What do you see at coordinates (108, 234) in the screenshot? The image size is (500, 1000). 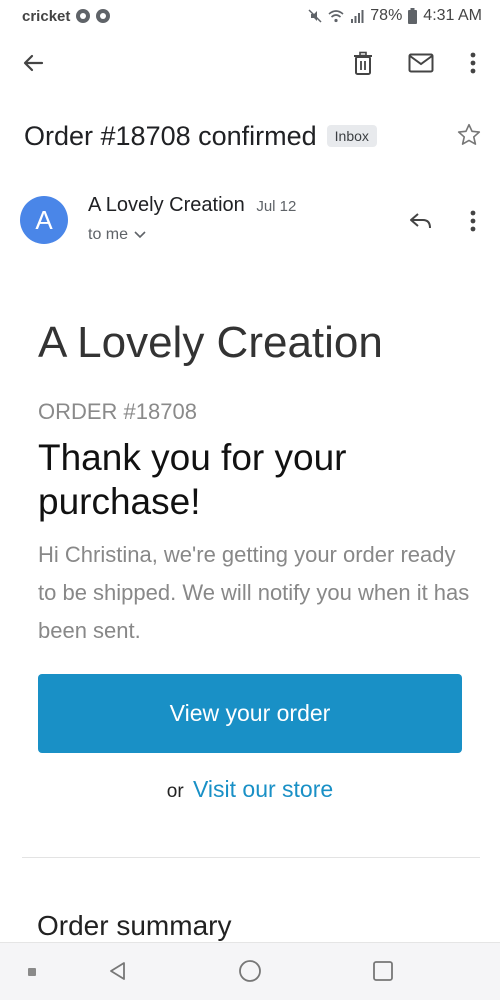 I see `recipient-label: to me` at bounding box center [108, 234].